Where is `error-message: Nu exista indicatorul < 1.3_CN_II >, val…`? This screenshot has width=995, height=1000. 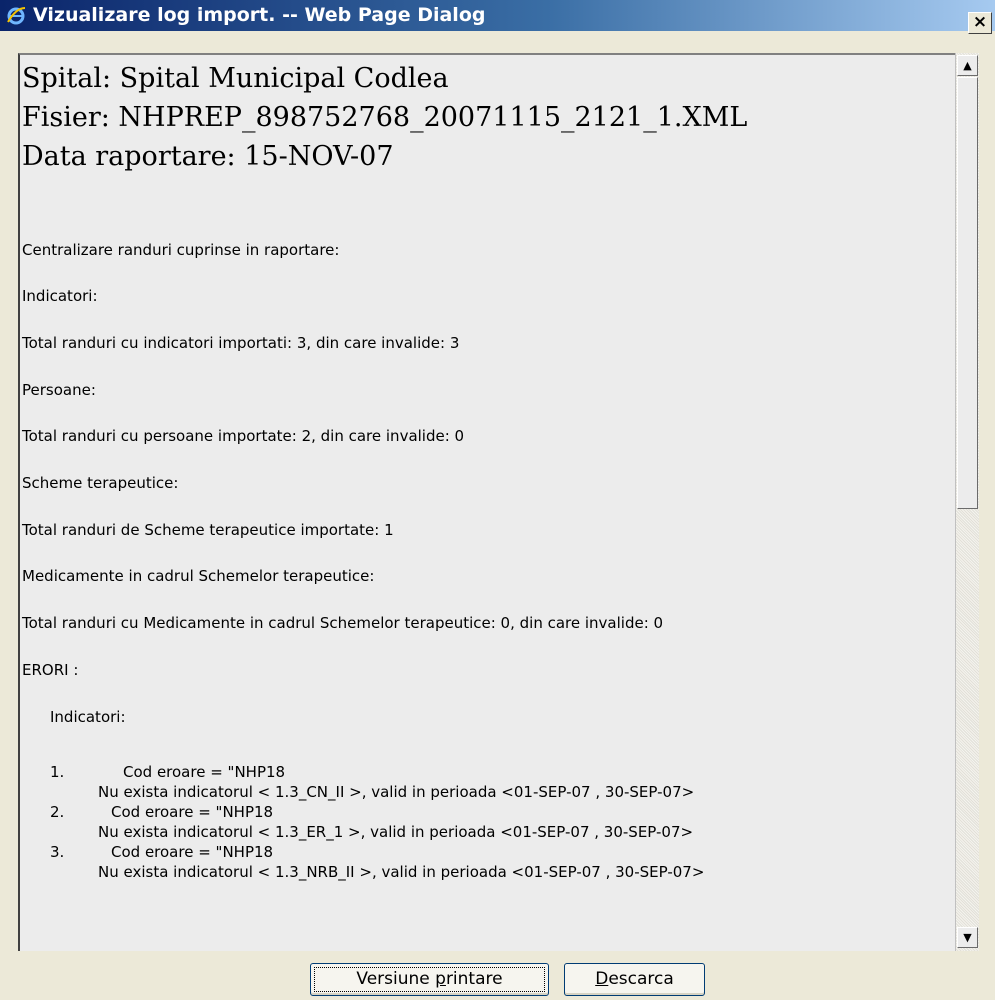 error-message: Nu exista indicatorul < 1.3_CN_II >, val… is located at coordinates (396, 792).